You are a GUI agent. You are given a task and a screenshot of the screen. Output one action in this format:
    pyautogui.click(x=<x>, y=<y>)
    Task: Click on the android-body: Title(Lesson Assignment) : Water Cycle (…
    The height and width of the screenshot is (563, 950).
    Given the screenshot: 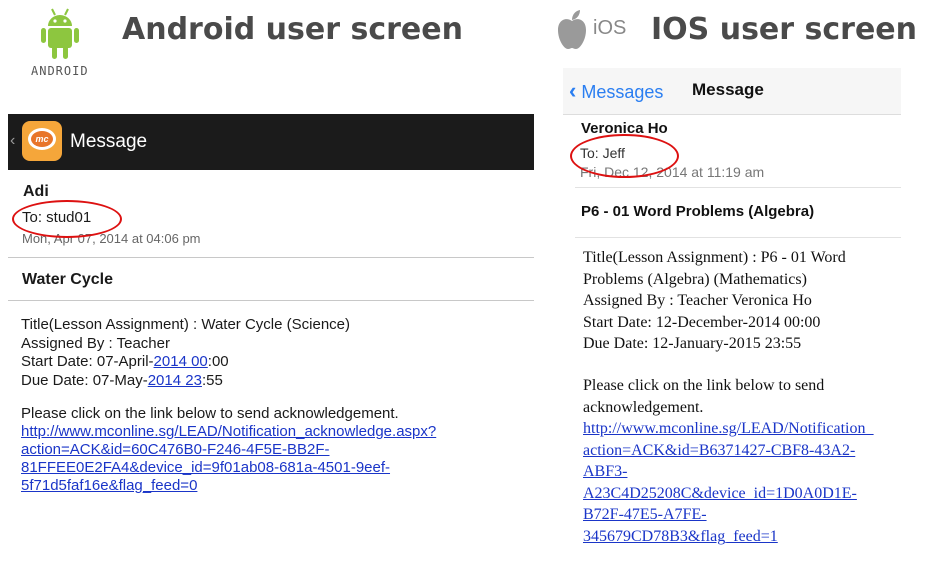 What is the action you would take?
    pyautogui.click(x=185, y=353)
    